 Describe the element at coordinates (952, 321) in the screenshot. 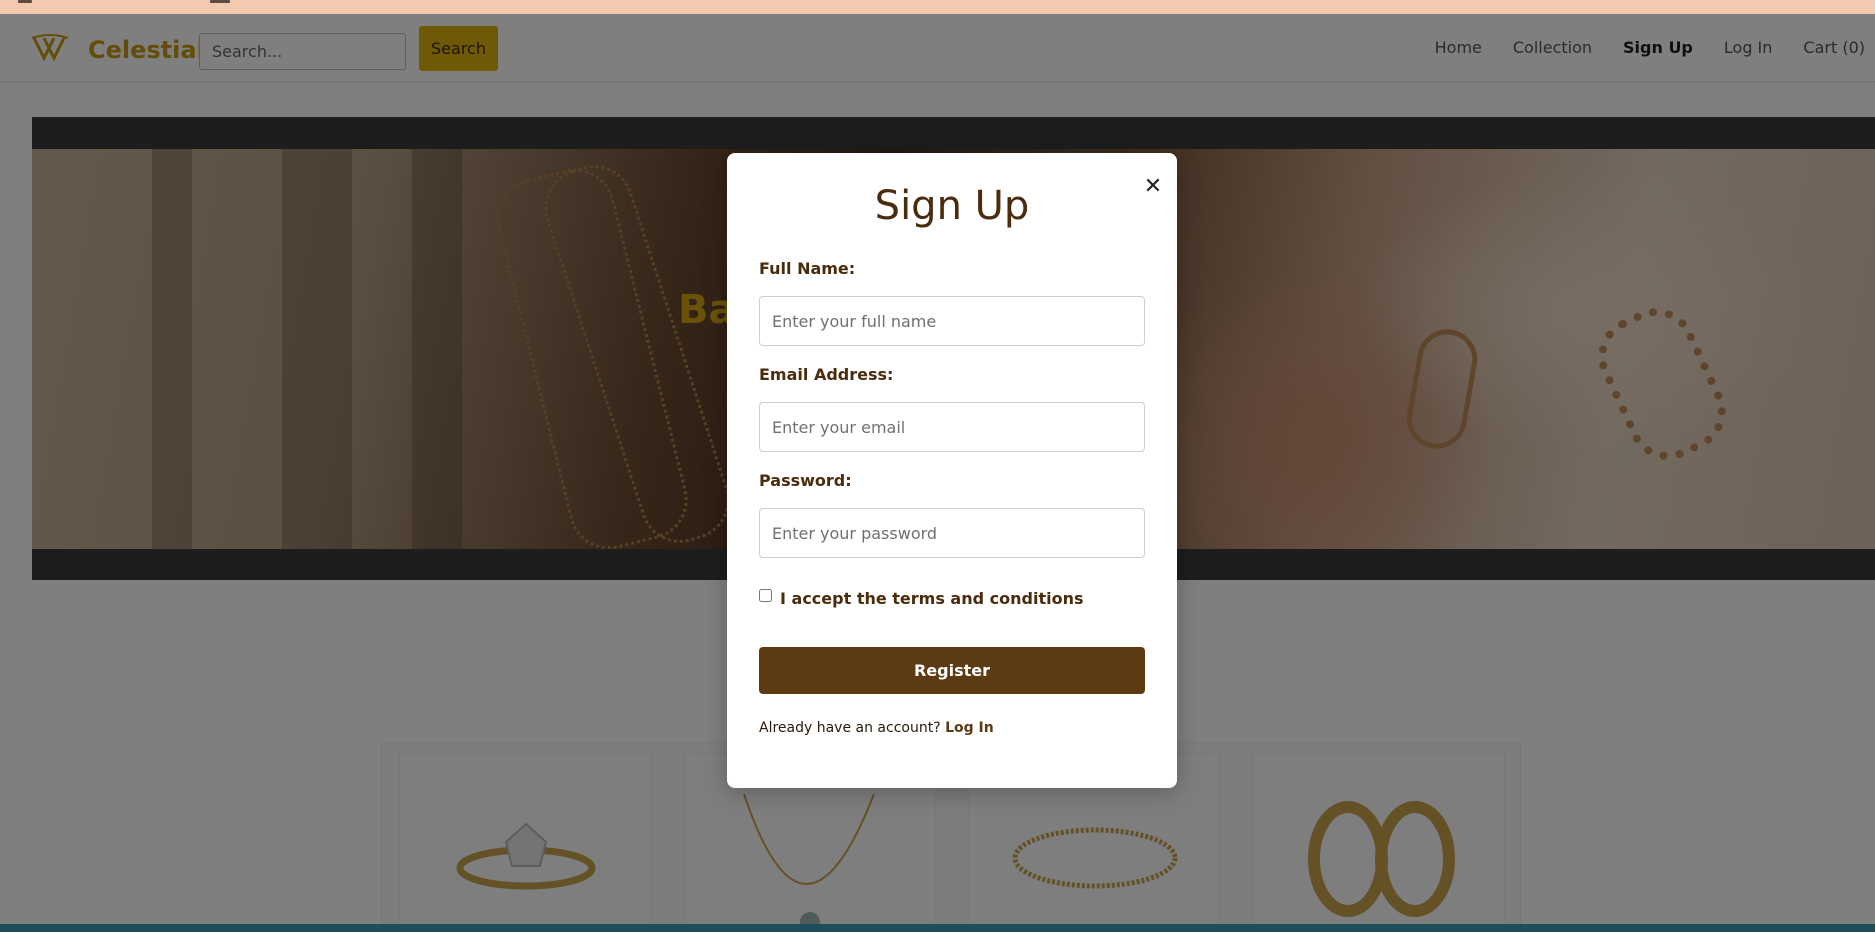

I see `full-name-field` at that location.